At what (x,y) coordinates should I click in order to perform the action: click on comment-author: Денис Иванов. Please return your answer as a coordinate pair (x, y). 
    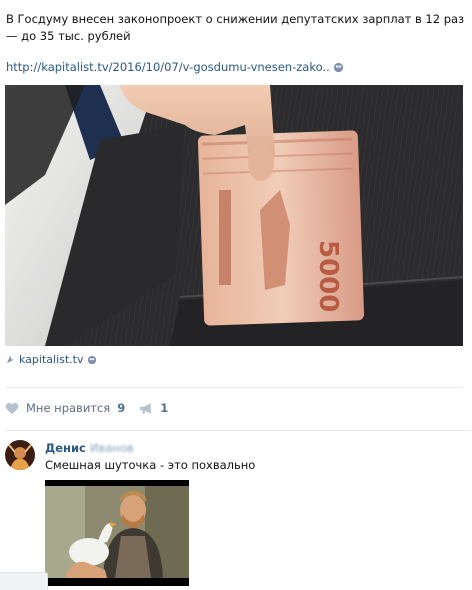
    Looking at the image, I should click on (89, 448).